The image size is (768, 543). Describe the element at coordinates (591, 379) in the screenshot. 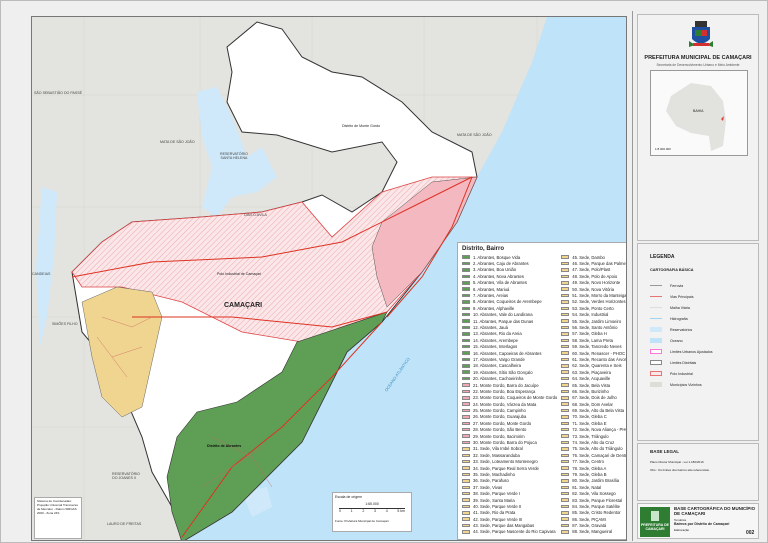

I see `legend-label: 64. Sede, Acquaville` at that location.